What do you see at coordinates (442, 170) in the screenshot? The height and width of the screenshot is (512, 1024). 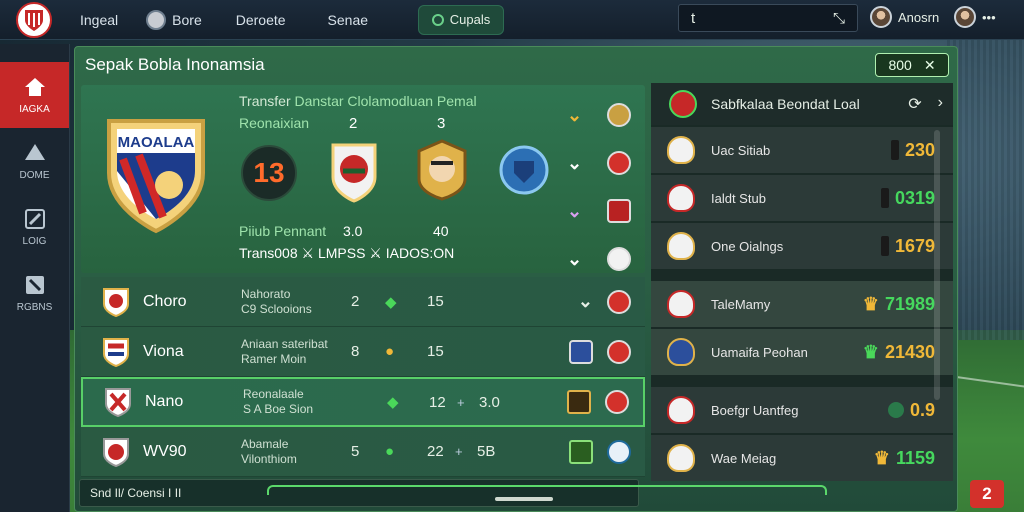 I see `gold-player-badge` at bounding box center [442, 170].